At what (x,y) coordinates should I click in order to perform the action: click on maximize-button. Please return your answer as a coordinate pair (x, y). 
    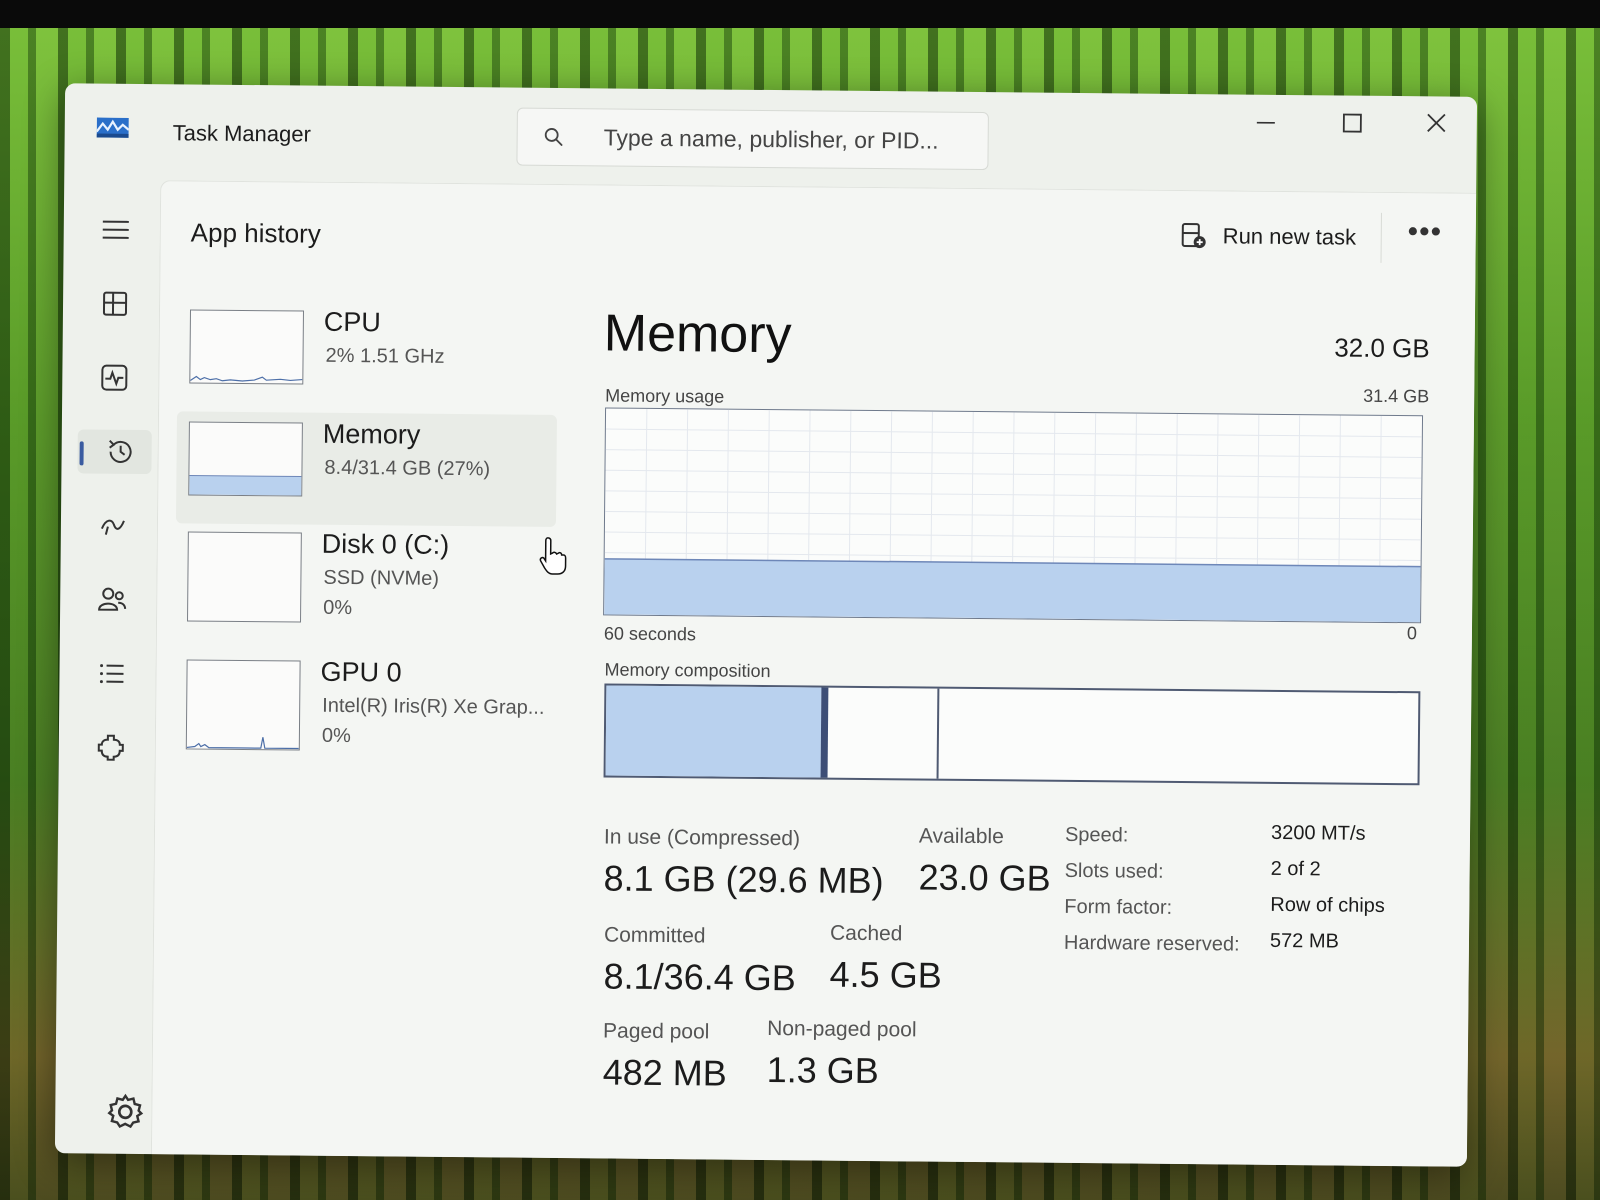
    Looking at the image, I should click on (1353, 128).